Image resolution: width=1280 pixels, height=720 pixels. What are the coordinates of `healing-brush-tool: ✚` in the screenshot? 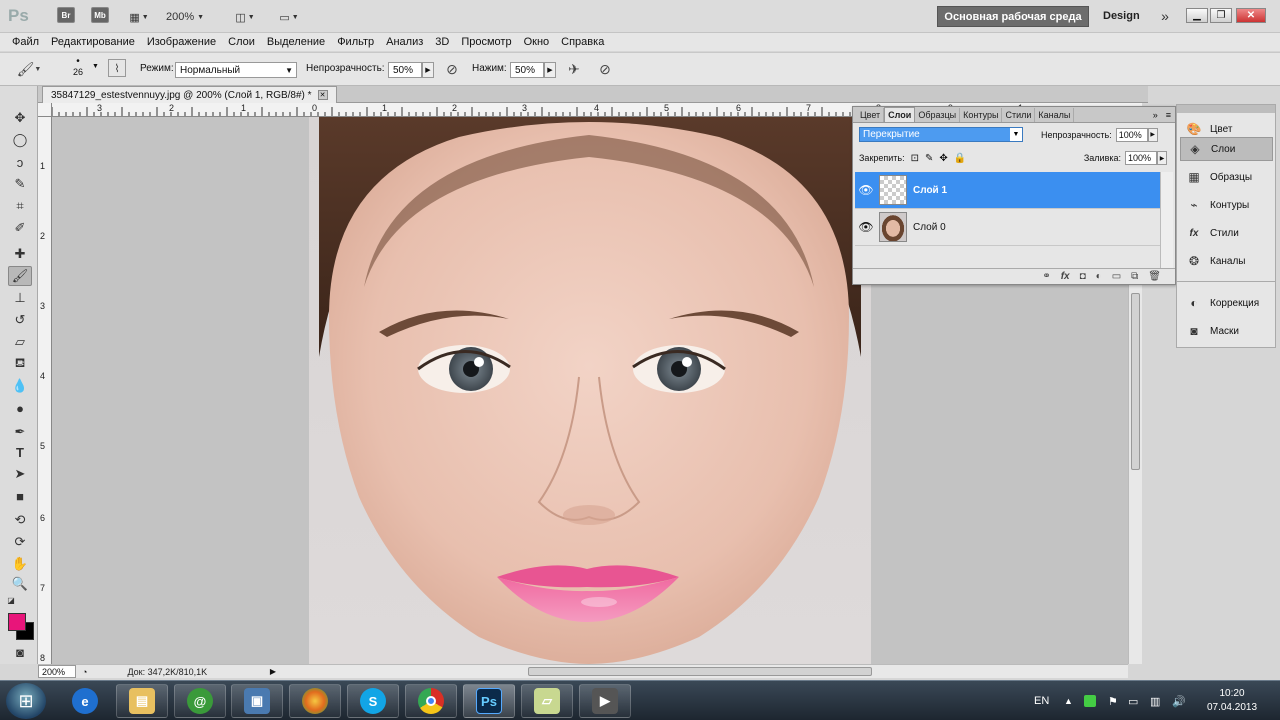 It's located at (20, 254).